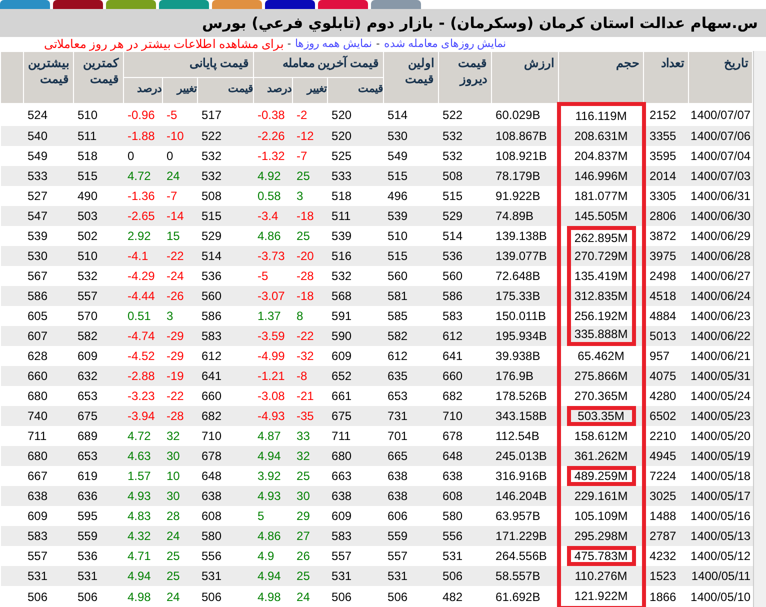 The image size is (766, 607). What do you see at coordinates (720, 196) in the screenshot?
I see `table-cell: 1400/06/31` at bounding box center [720, 196].